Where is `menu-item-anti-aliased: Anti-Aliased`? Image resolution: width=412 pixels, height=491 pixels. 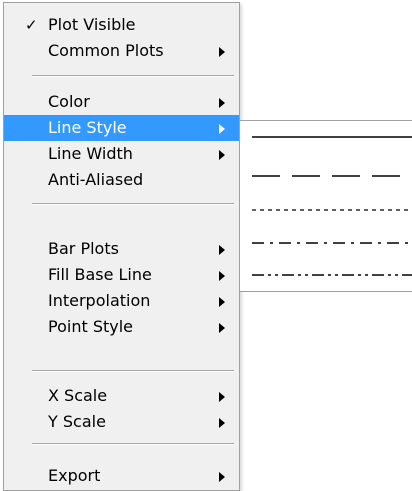 menu-item-anti-aliased: Anti-Aliased is located at coordinates (121, 180).